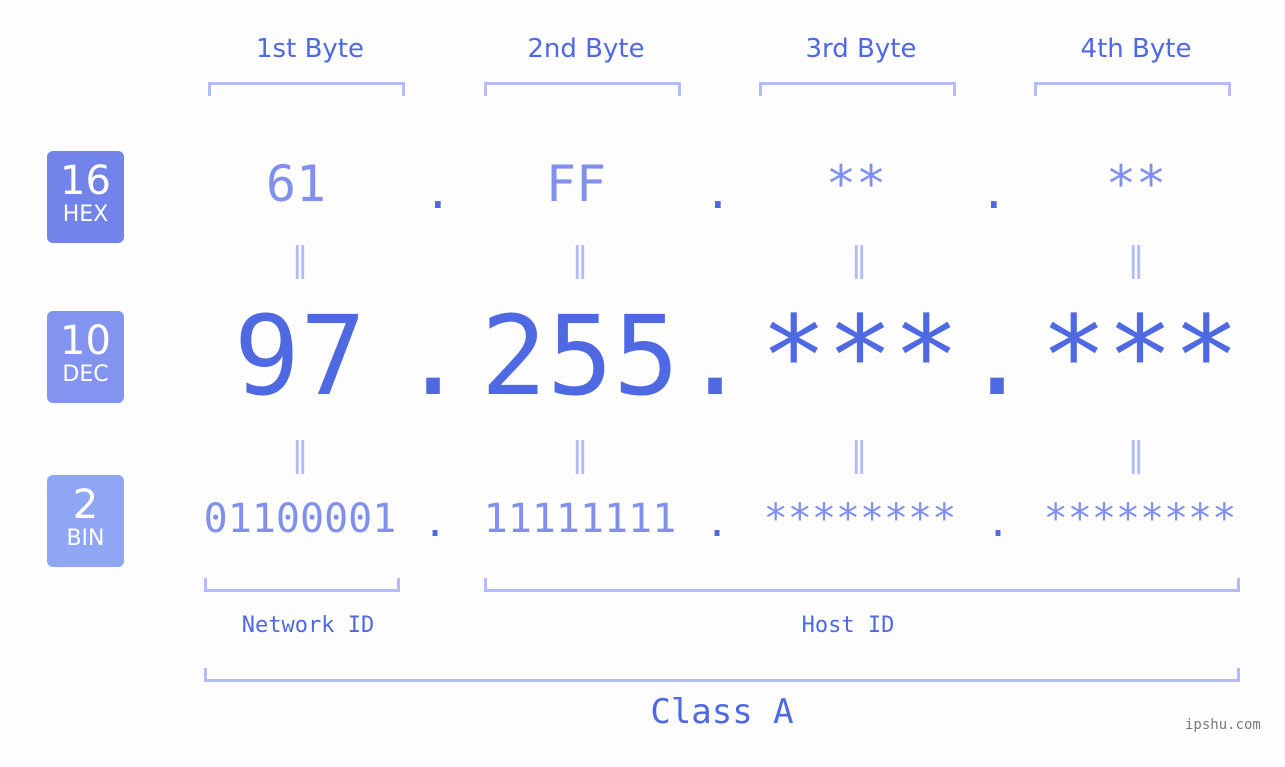 The width and height of the screenshot is (1285, 767). What do you see at coordinates (310, 49) in the screenshot?
I see `byte-1-label: 1st Byte` at bounding box center [310, 49].